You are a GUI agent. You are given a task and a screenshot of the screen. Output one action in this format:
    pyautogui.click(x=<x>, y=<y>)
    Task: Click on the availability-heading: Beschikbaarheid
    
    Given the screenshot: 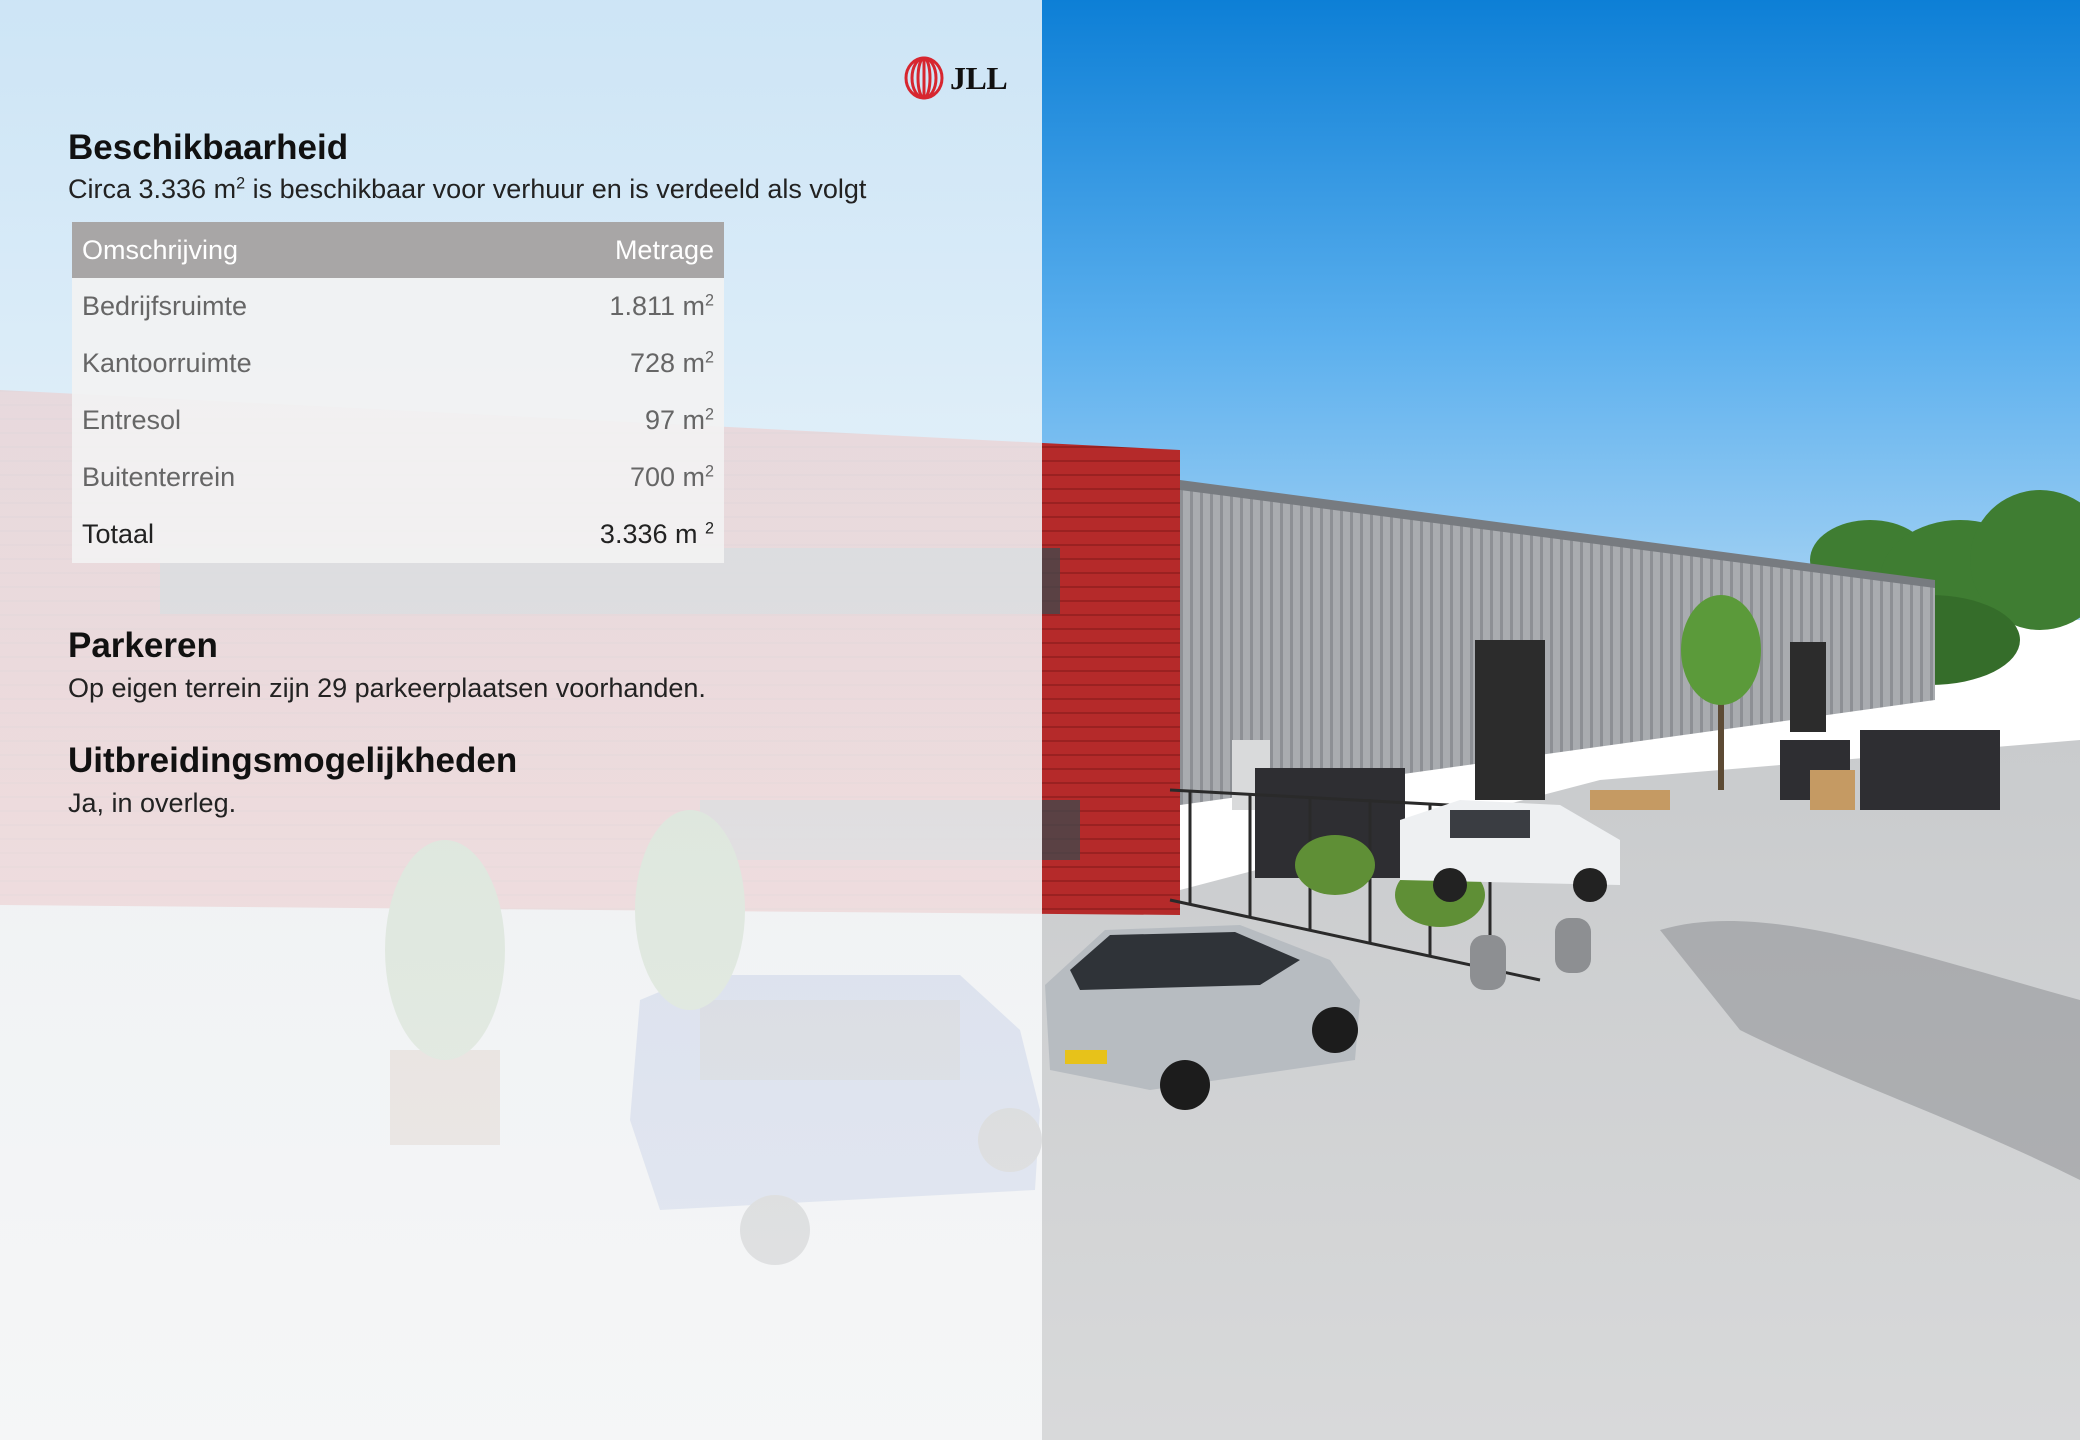 What is the action you would take?
    pyautogui.click(x=208, y=147)
    